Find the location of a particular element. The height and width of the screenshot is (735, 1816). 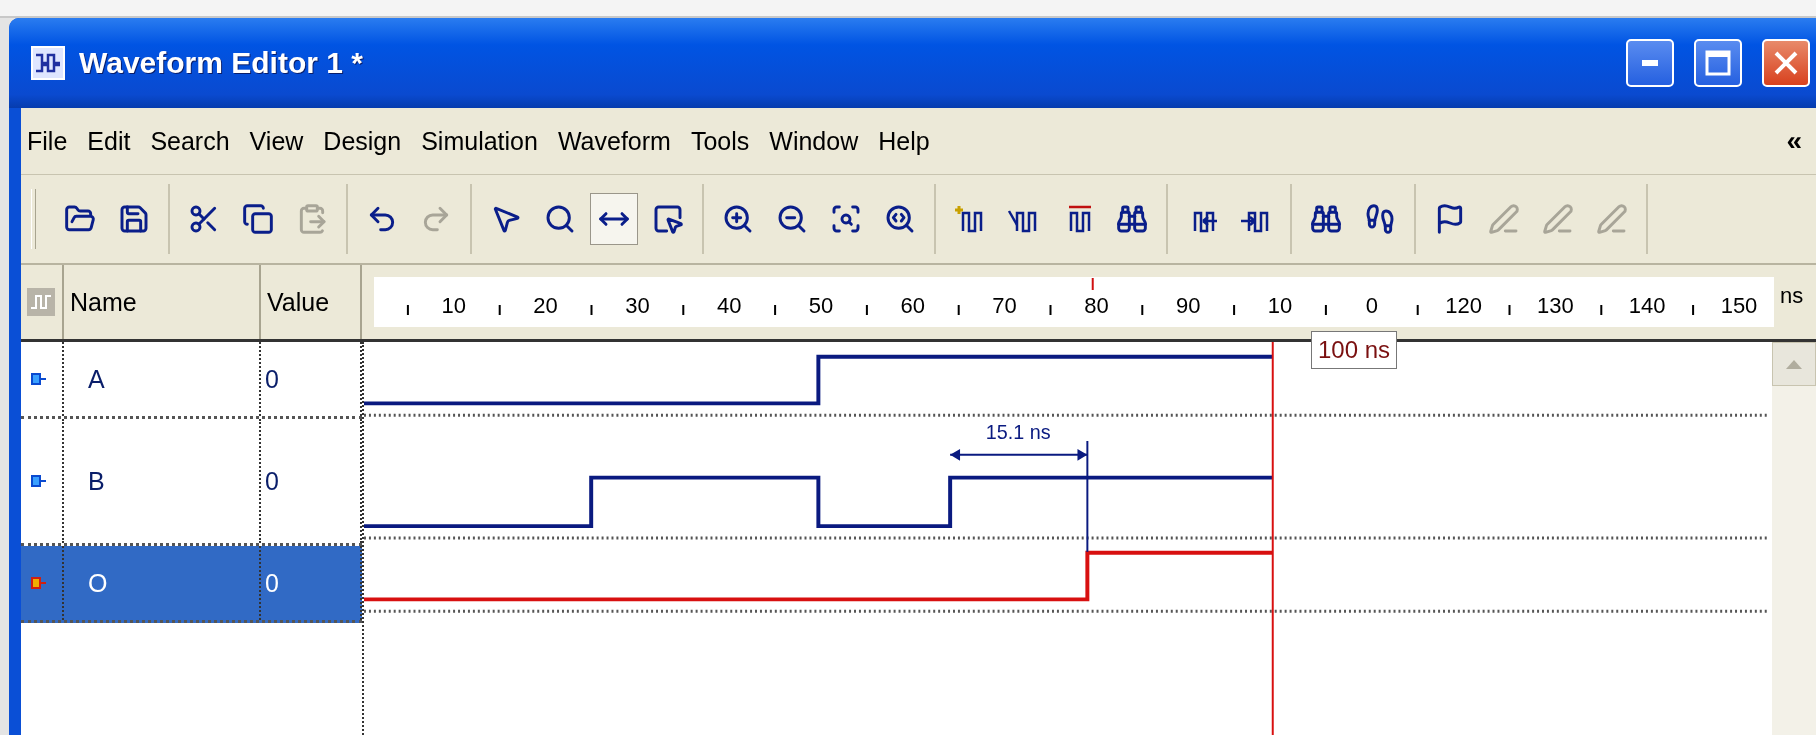

minimize-button is located at coordinates (1650, 63).